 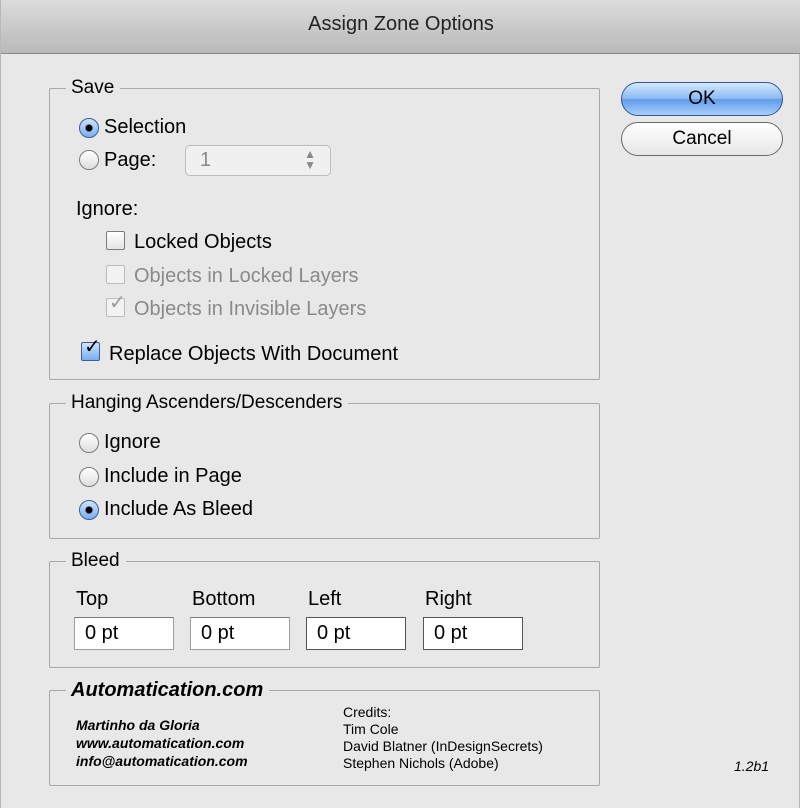 I want to click on page-stepper: 1 ▲ ▼, so click(x=258, y=160).